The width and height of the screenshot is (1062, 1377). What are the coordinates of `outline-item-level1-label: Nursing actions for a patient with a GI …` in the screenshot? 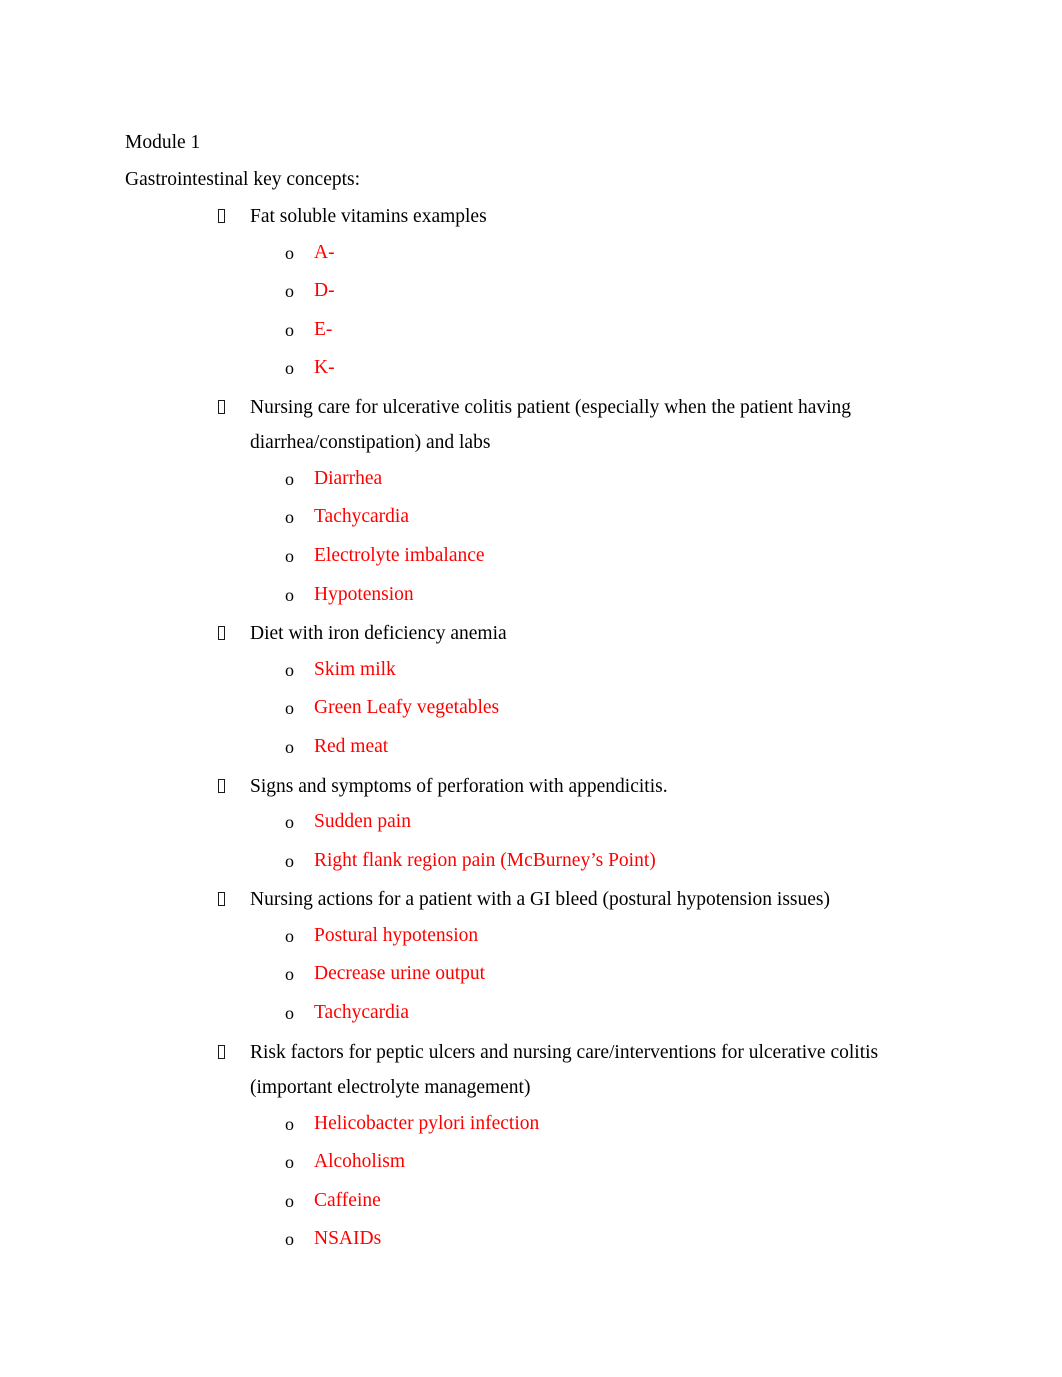 It's located at (540, 900).